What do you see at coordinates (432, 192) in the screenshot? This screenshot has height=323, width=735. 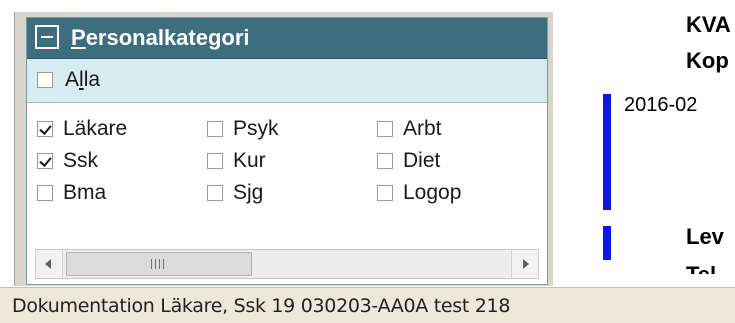 I see `checkbox-label-logop: Logop` at bounding box center [432, 192].